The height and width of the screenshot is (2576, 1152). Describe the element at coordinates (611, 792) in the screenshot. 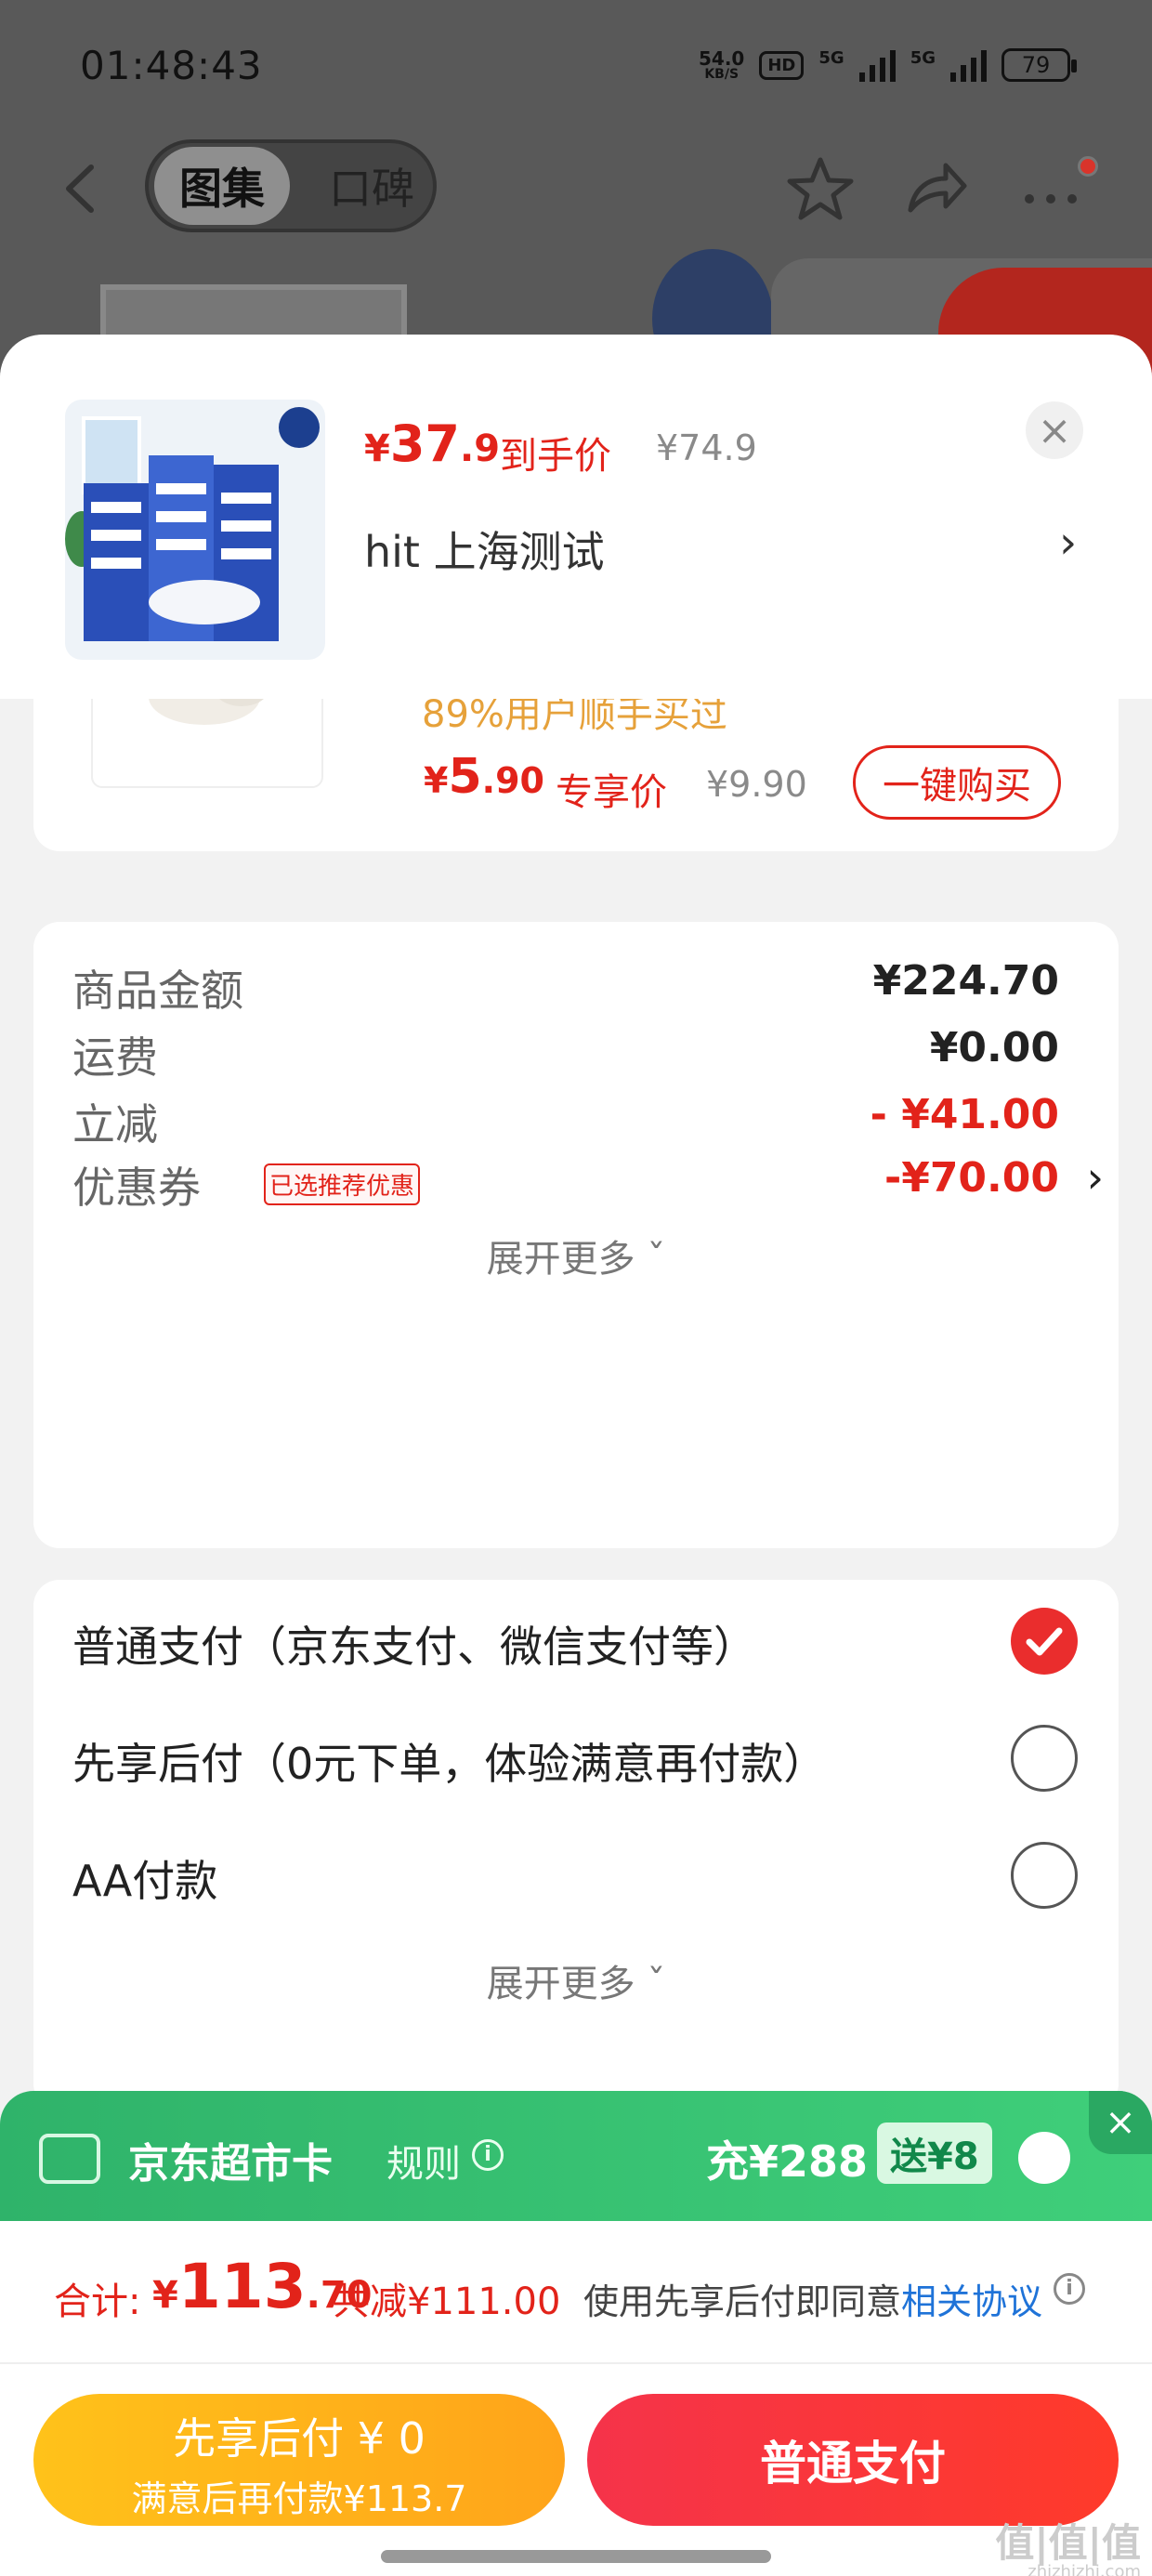

I see `addon-price-label: 专享价` at that location.